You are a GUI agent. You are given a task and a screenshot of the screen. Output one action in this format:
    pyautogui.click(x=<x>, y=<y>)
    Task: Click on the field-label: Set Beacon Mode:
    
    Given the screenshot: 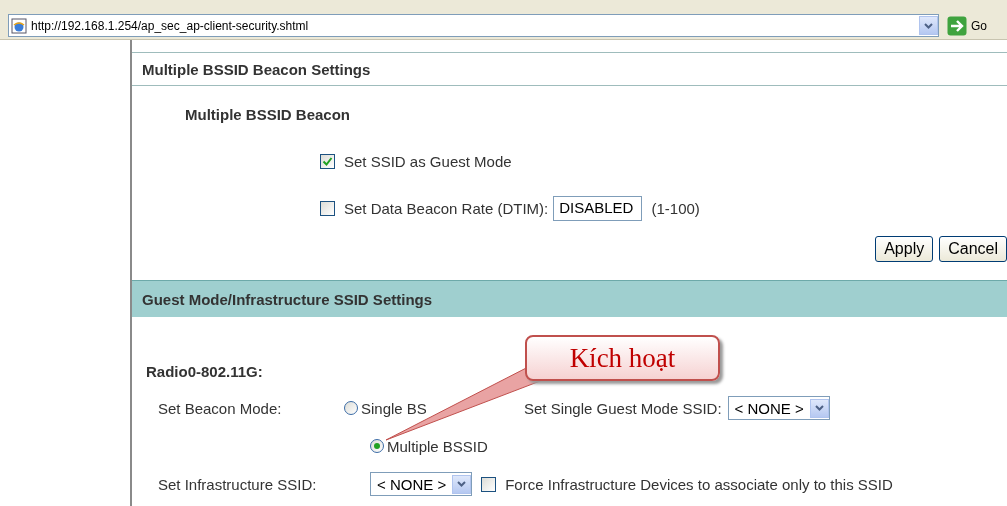 What is the action you would take?
    pyautogui.click(x=220, y=408)
    